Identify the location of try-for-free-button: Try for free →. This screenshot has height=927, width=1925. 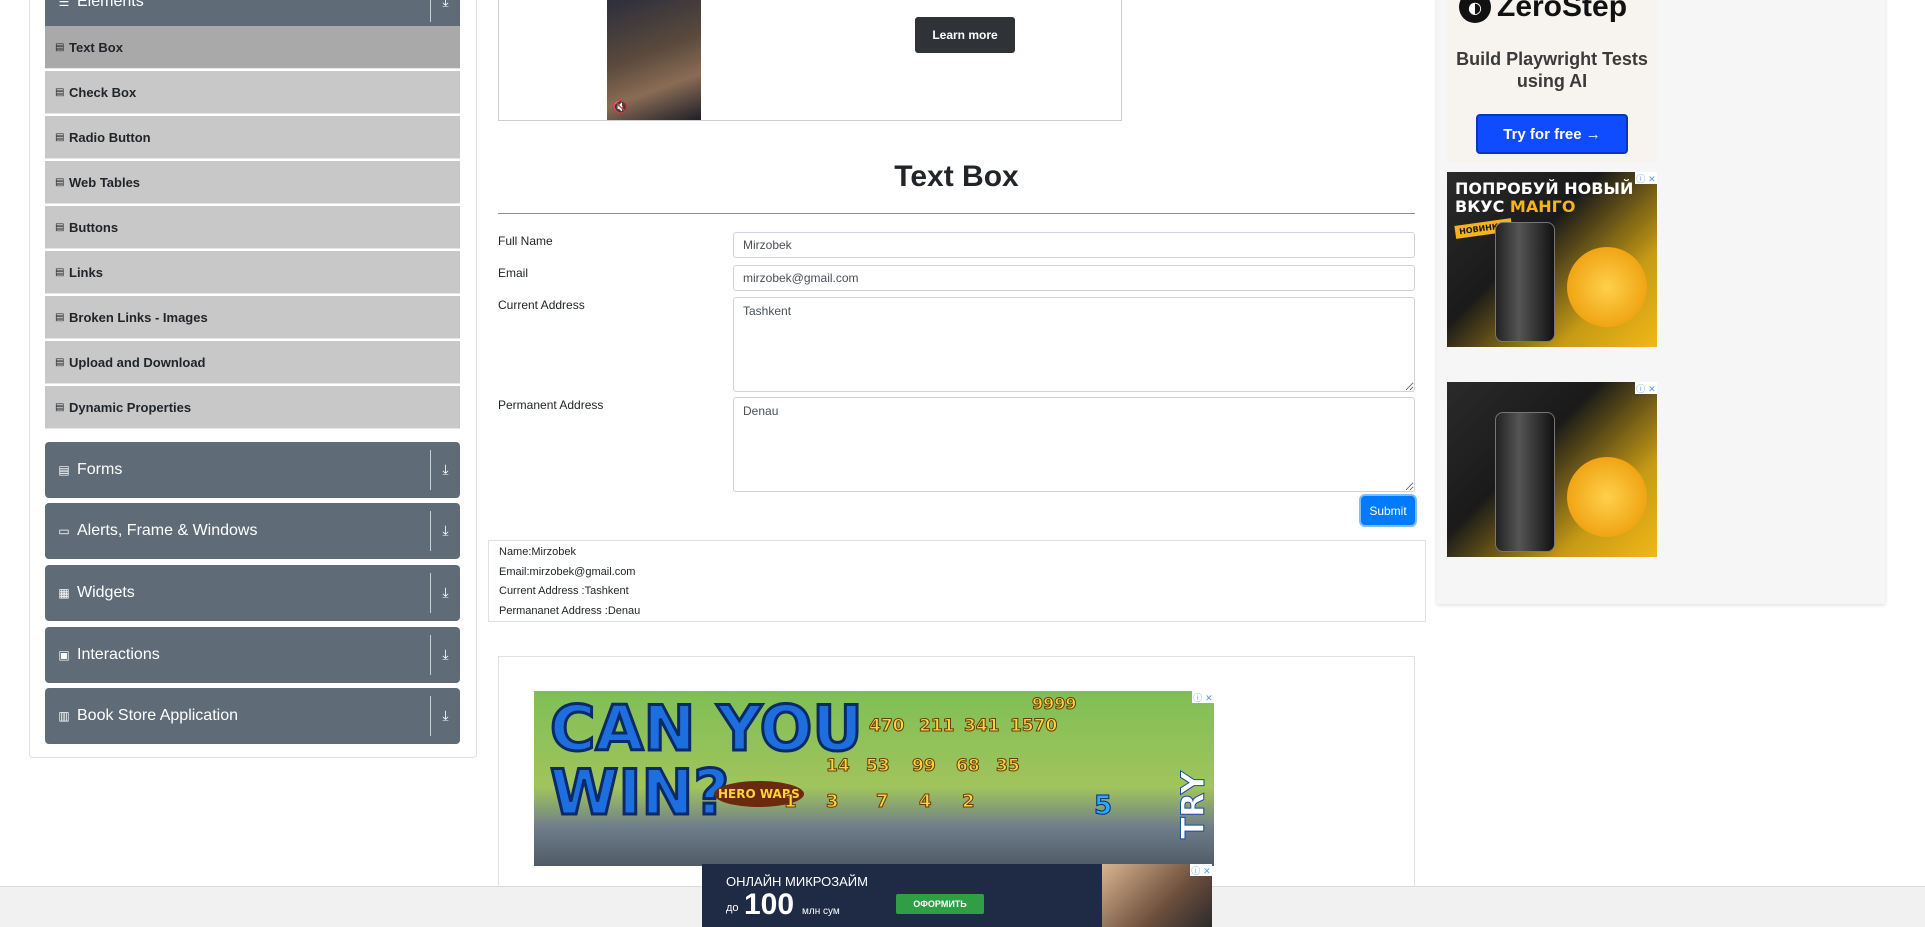
(1552, 134).